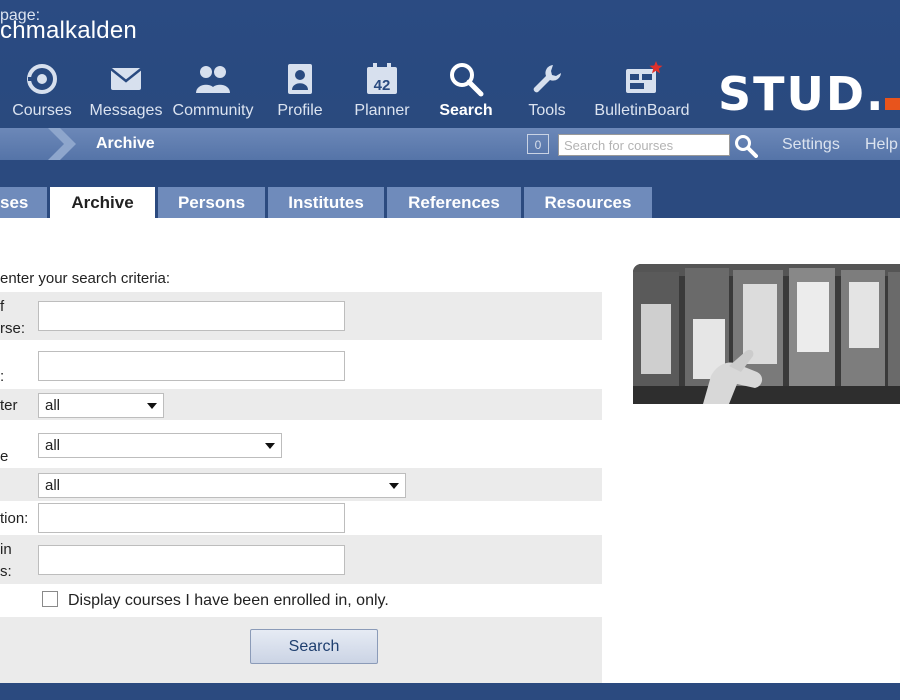 The image size is (900, 700). What do you see at coordinates (126, 79) in the screenshot?
I see `envelope-icon` at bounding box center [126, 79].